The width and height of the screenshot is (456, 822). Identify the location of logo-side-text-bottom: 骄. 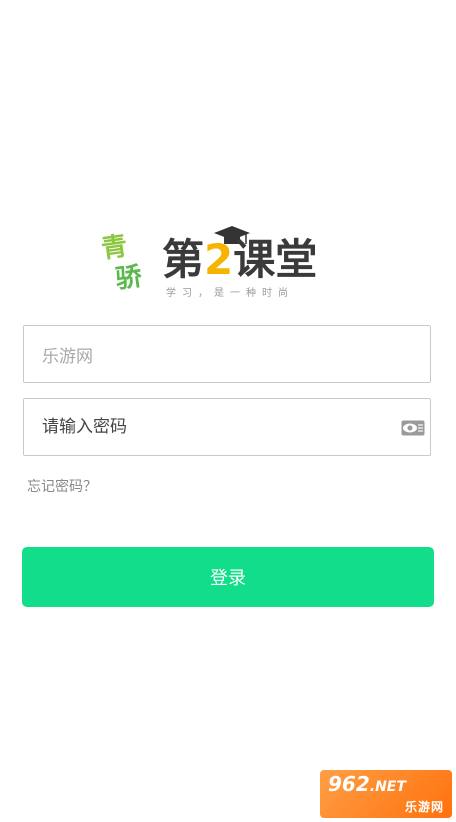
(128, 278).